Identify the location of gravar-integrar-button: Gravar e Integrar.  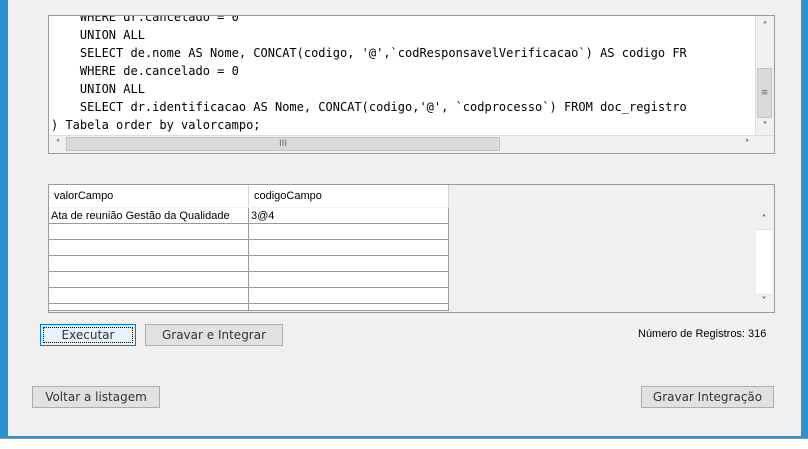
(214, 335).